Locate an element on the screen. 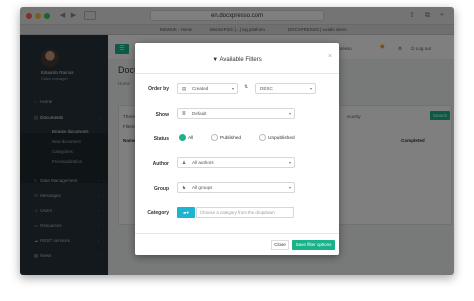 This screenshot has height=301, width=474. save-filter-button: Save filter options is located at coordinates (313, 245).